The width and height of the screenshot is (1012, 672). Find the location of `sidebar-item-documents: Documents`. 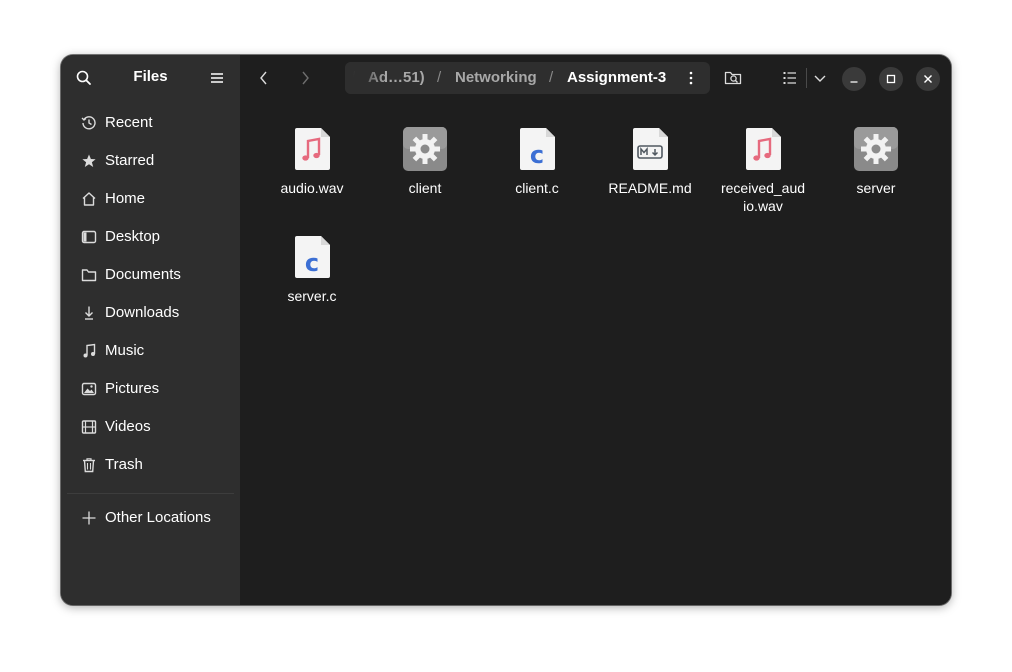

sidebar-item-documents: Documents is located at coordinates (151, 275).